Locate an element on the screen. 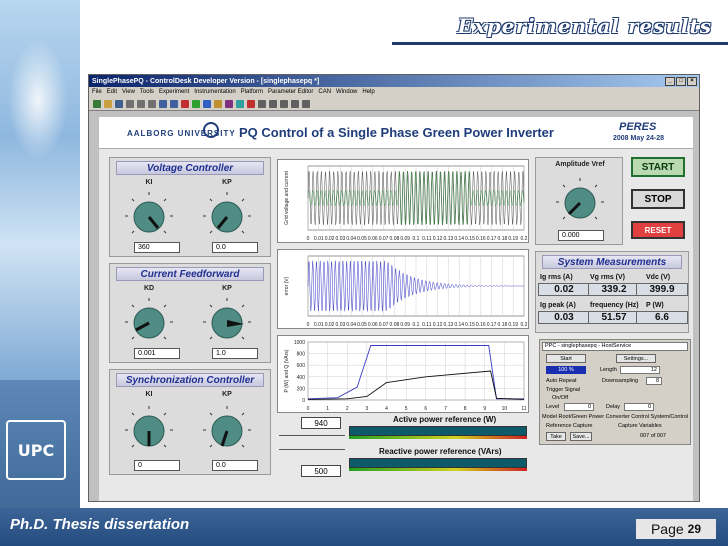 The width and height of the screenshot is (728, 546). menu-file: File is located at coordinates (97, 92).